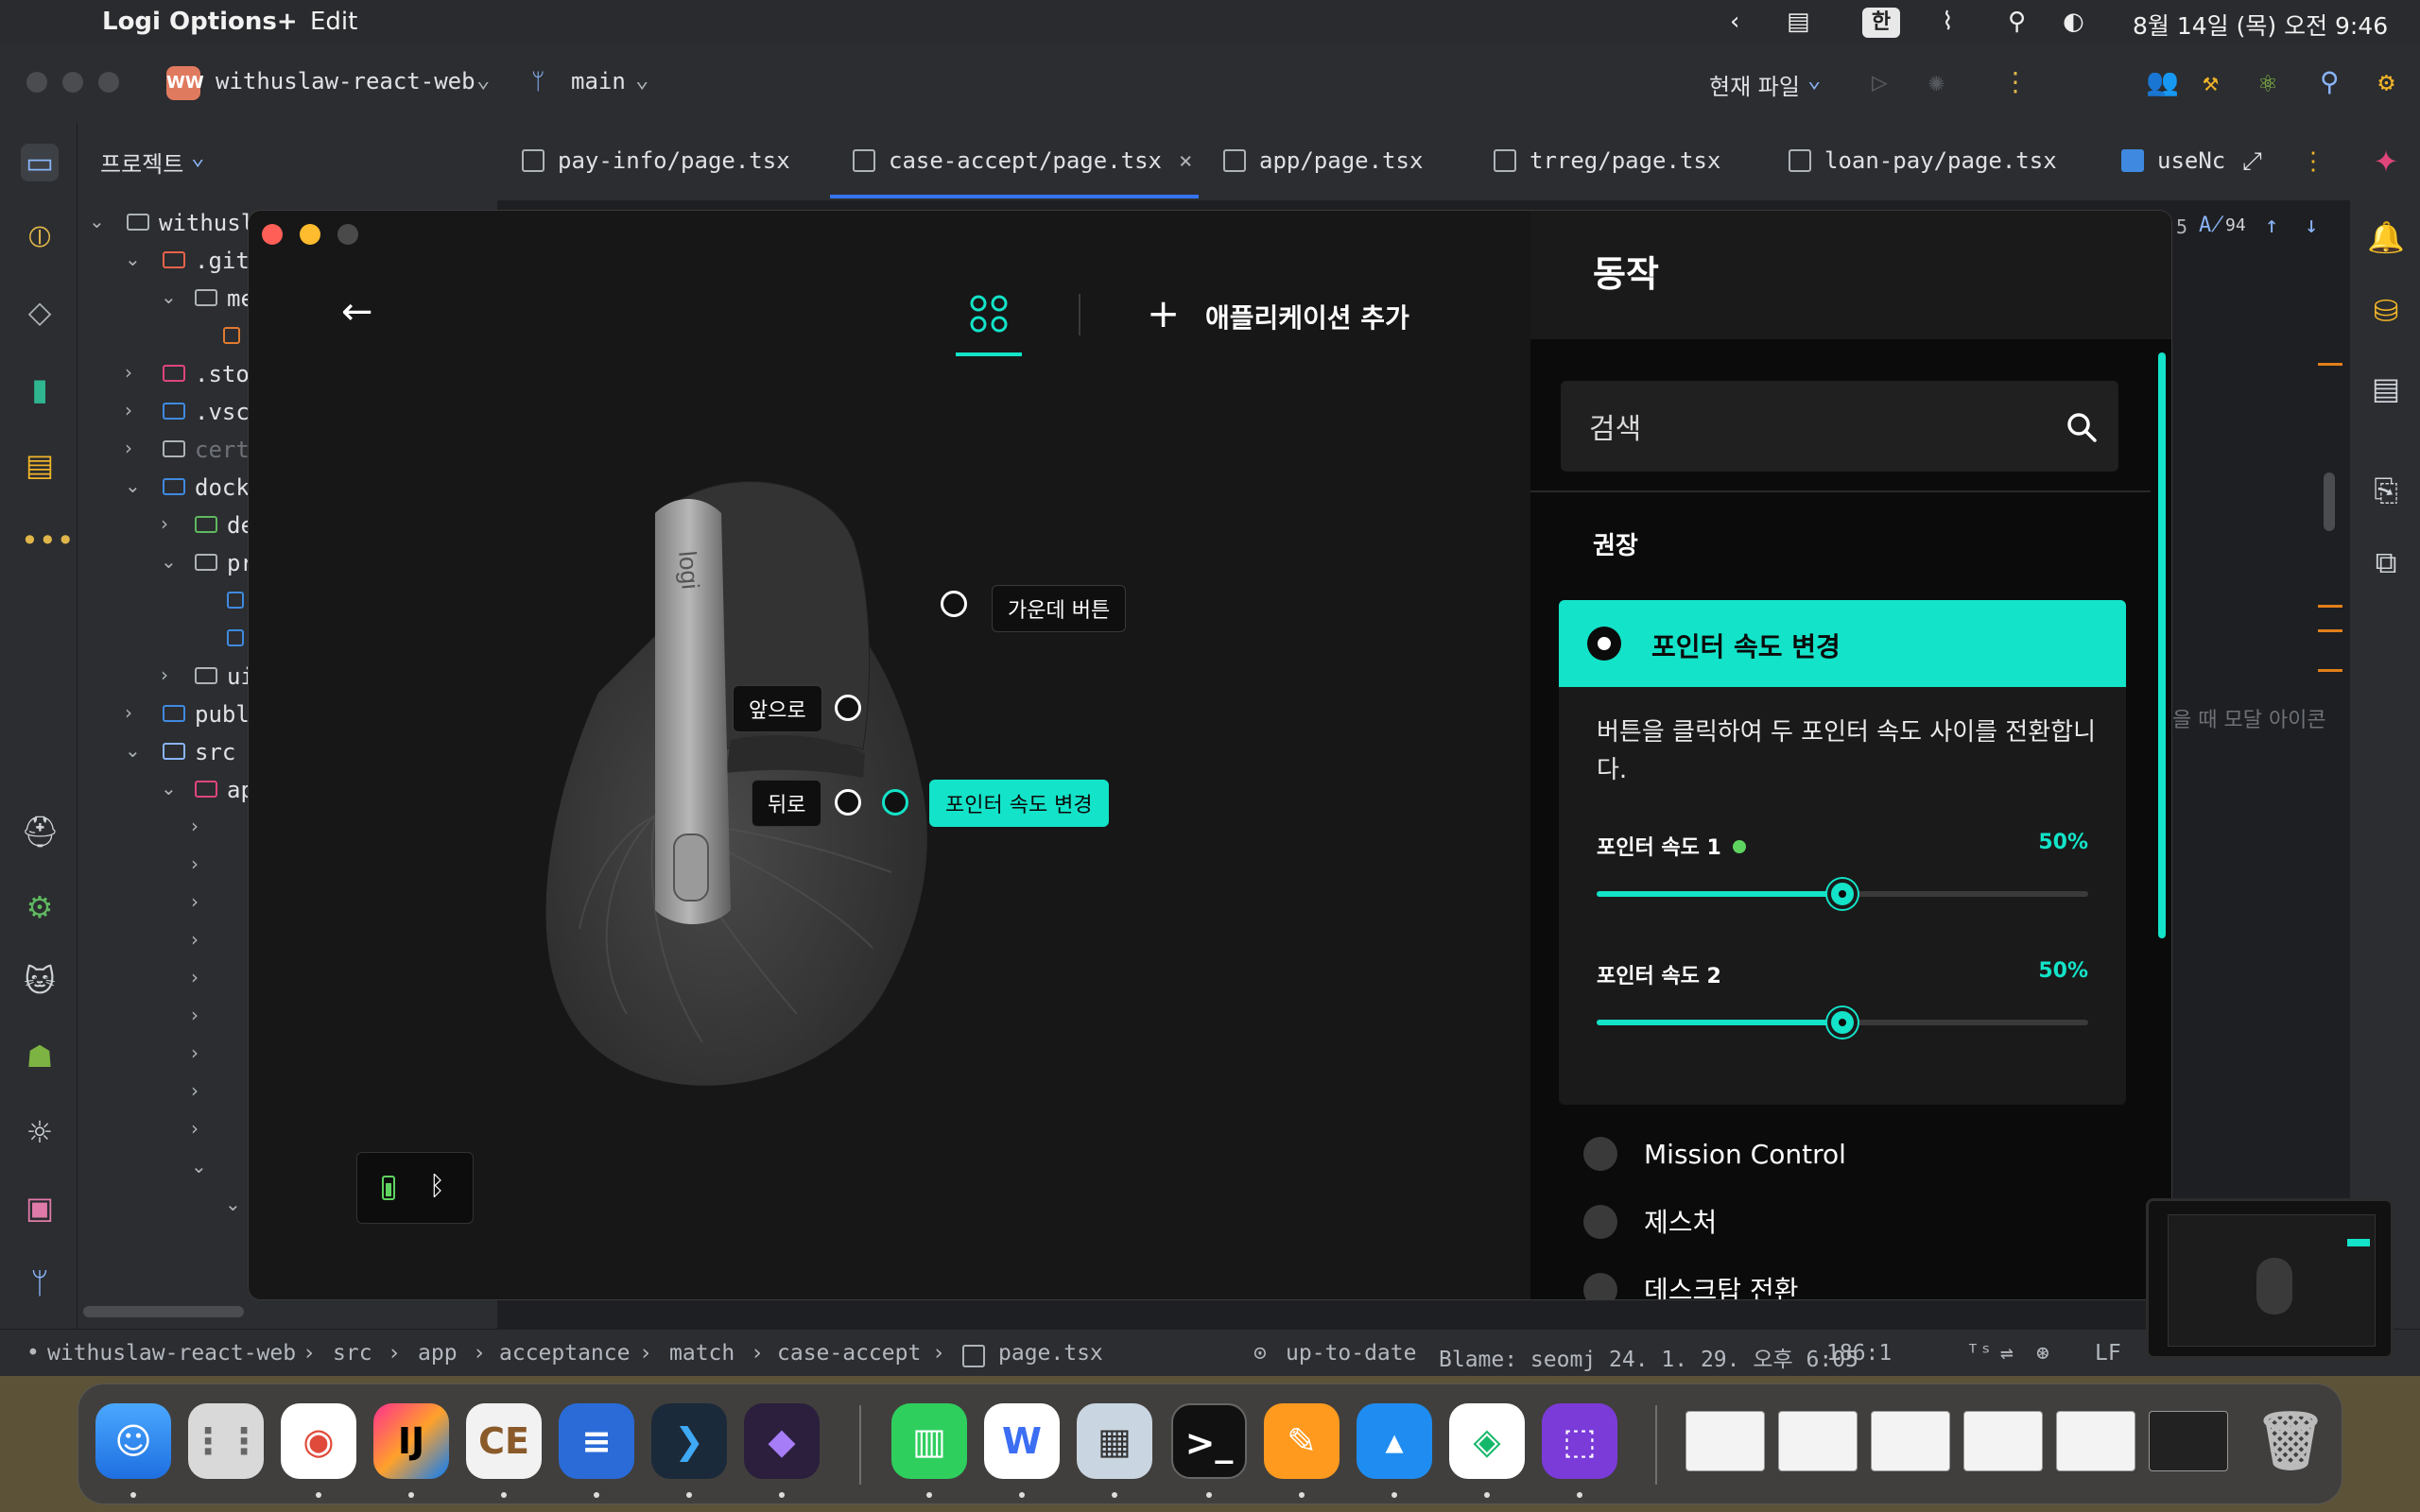  Describe the element at coordinates (40, 1208) in the screenshot. I see `terminal-icon: ▣` at that location.